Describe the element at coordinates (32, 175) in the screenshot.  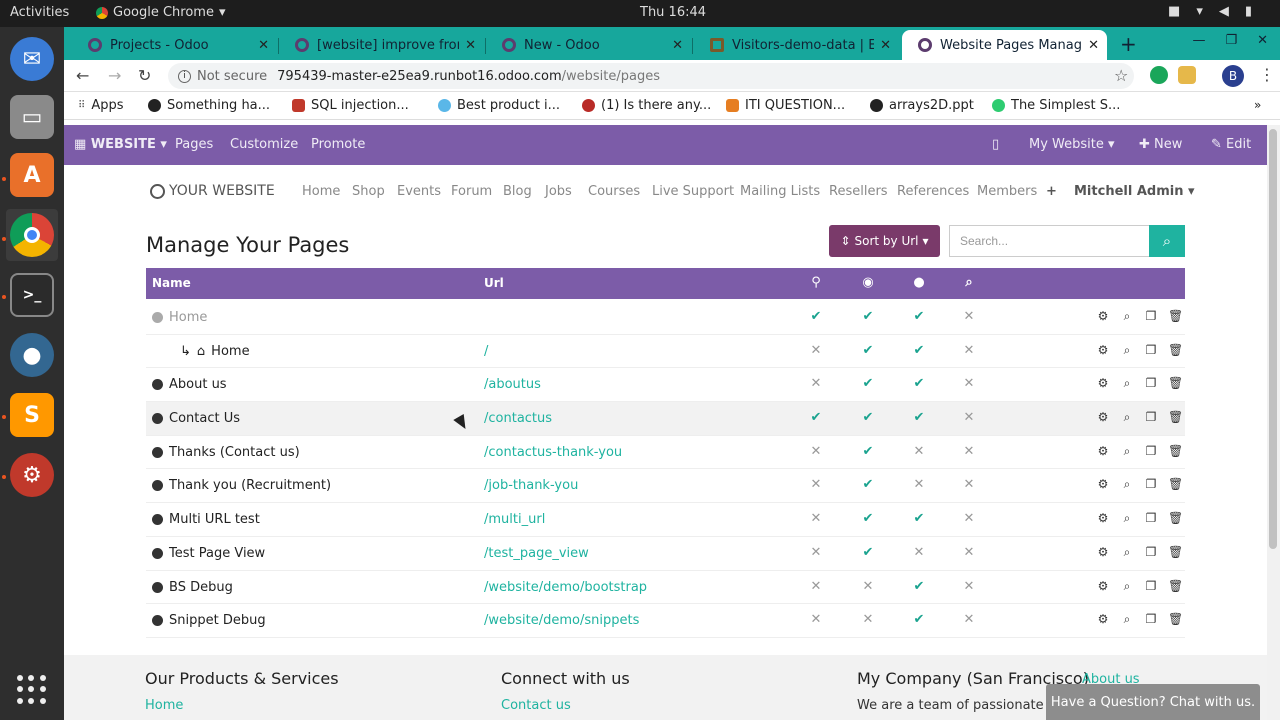
I see `software-app: A` at that location.